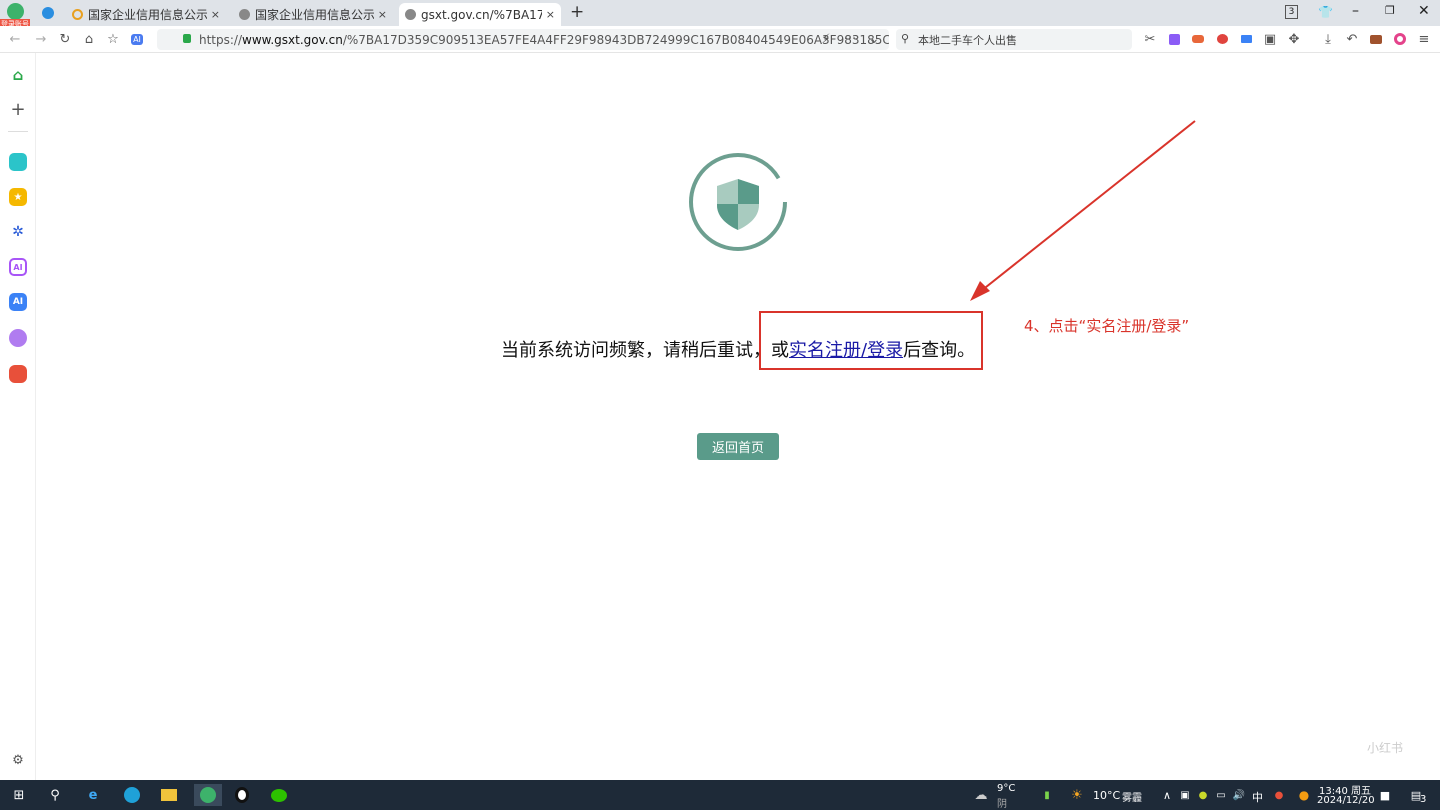 Image resolution: width=1440 pixels, height=810 pixels. What do you see at coordinates (1385, 795) in the screenshot?
I see `notifications-icon: ■` at bounding box center [1385, 795].